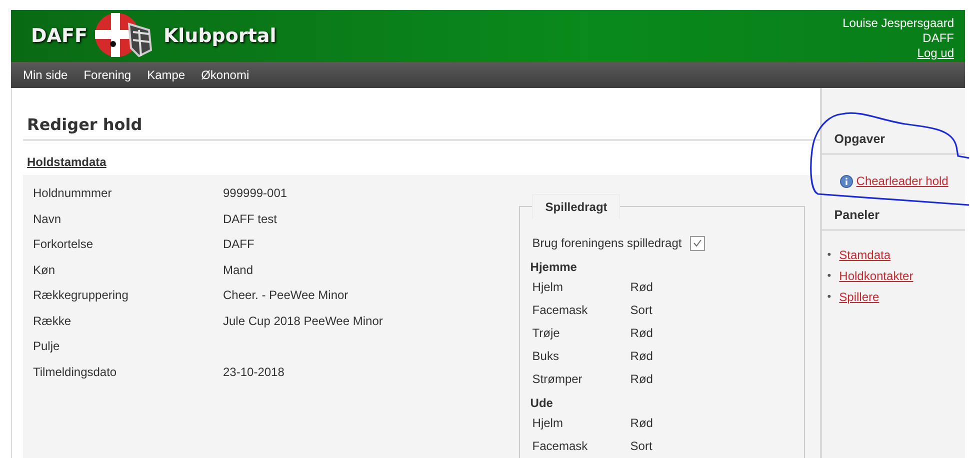 Image resolution: width=970 pixels, height=458 pixels. I want to click on checkmark-icon, so click(697, 243).